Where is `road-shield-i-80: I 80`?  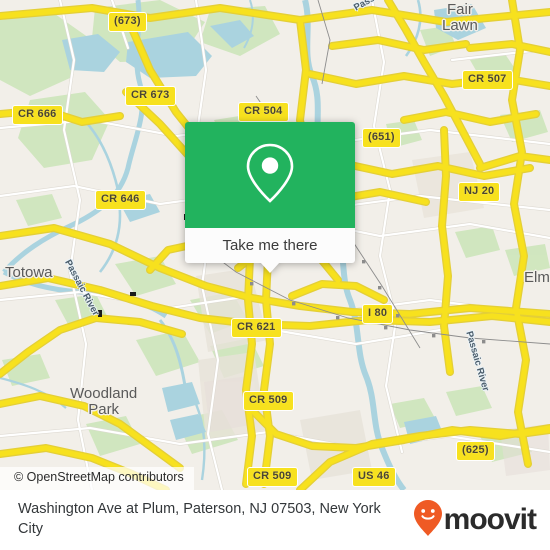 road-shield-i-80: I 80 is located at coordinates (378, 314).